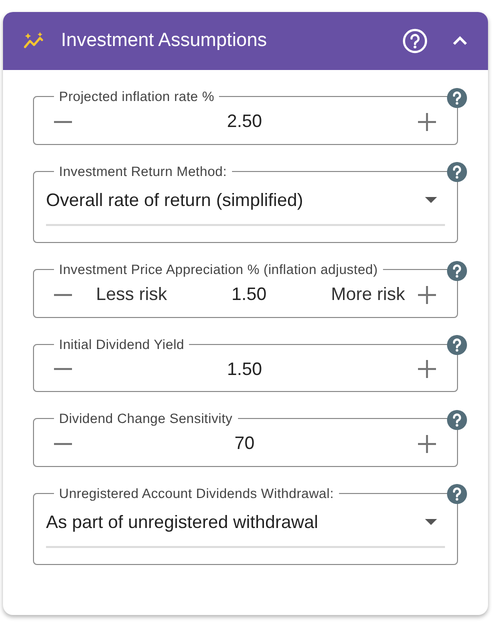 This screenshot has height=635, width=492. What do you see at coordinates (164, 40) in the screenshot?
I see `panel-title: Investment Assumptions` at bounding box center [164, 40].